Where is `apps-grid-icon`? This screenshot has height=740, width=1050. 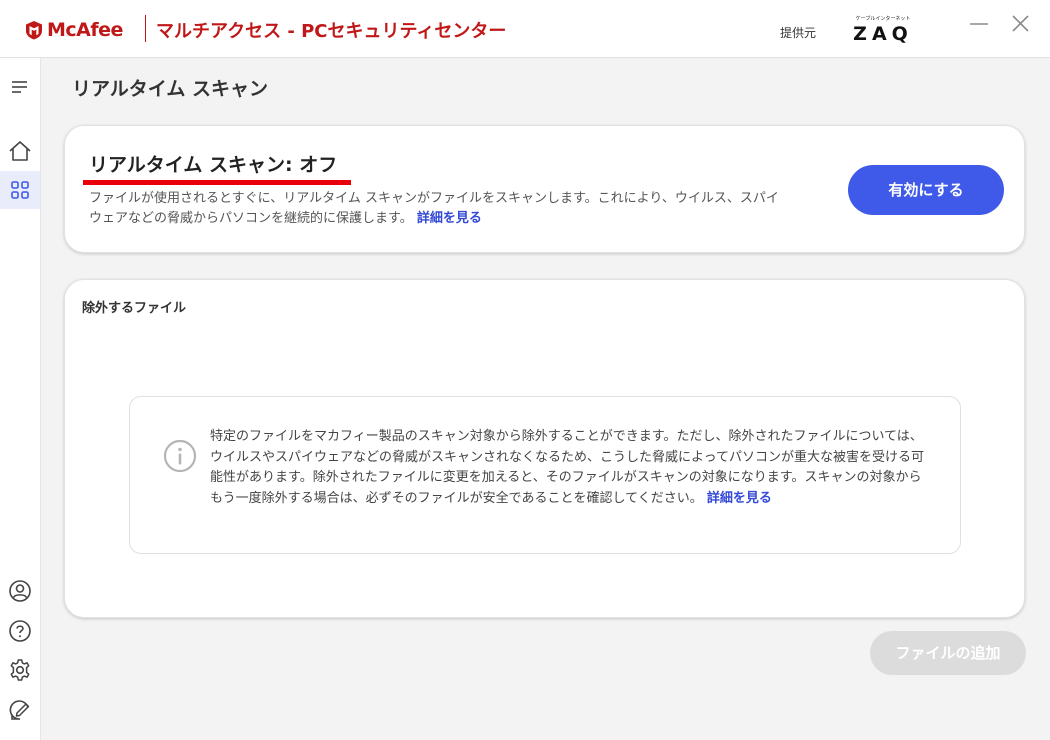
apps-grid-icon is located at coordinates (20, 190).